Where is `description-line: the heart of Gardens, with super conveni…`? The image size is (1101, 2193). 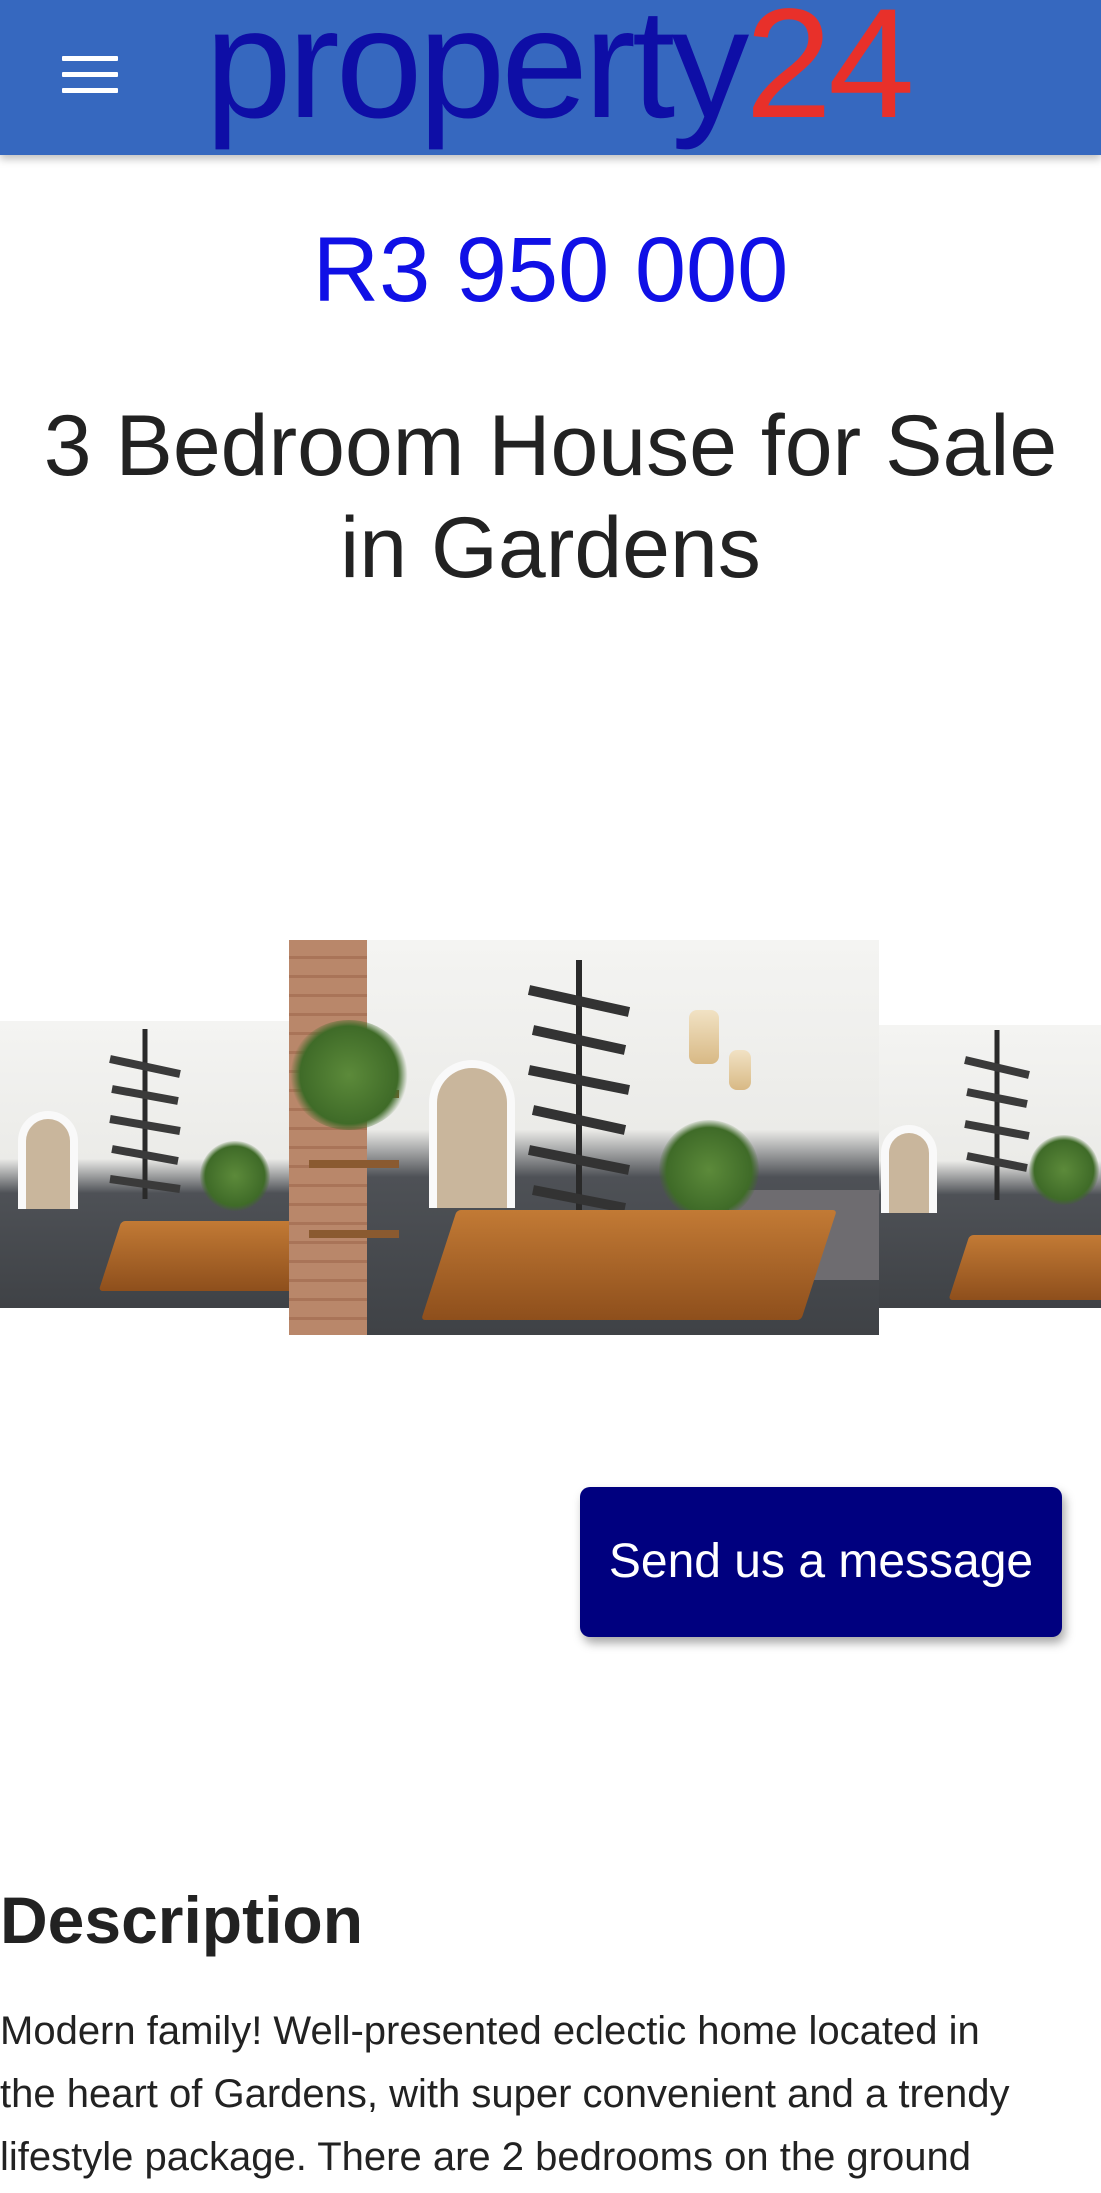
description-line: the heart of Gardens, with super conveni… is located at coordinates (505, 2094).